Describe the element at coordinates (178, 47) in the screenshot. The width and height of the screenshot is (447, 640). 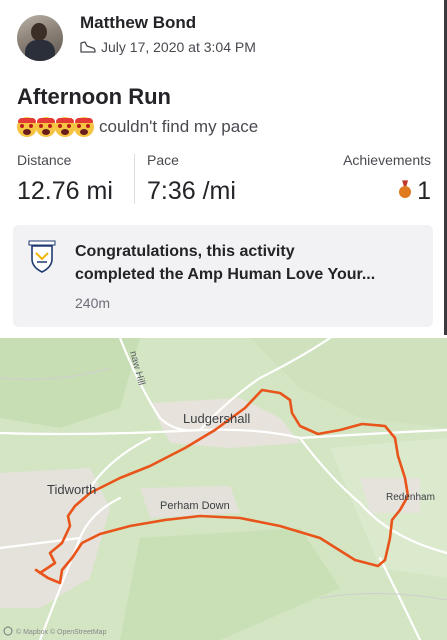
I see `activity-datetime: July 17, 2020 at 3:04 PM` at that location.